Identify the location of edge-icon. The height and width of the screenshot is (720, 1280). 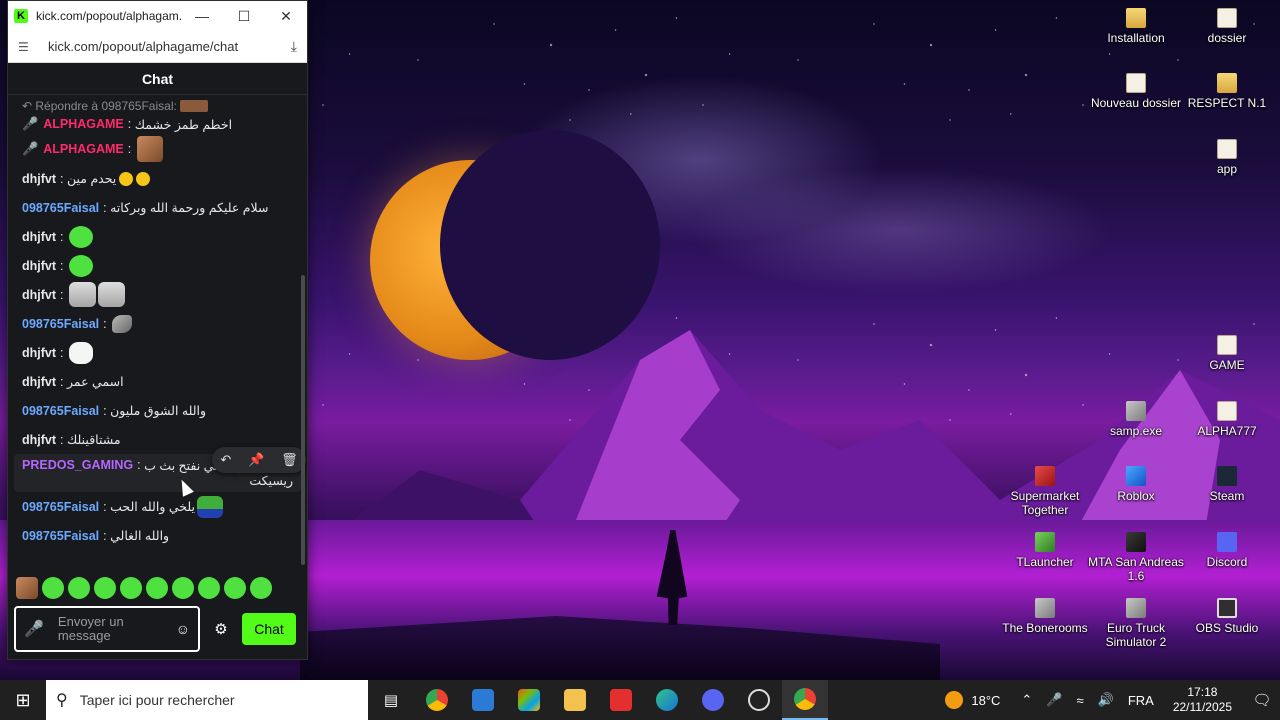
(667, 700).